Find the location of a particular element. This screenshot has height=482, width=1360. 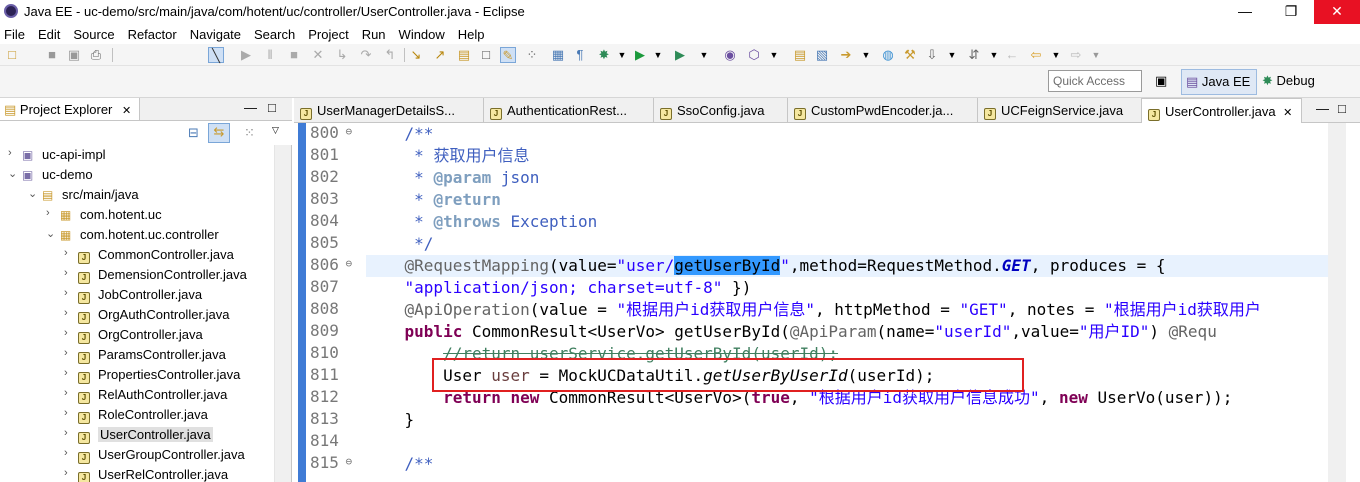

minimize-editor-icon: ― is located at coordinates (1322, 108).